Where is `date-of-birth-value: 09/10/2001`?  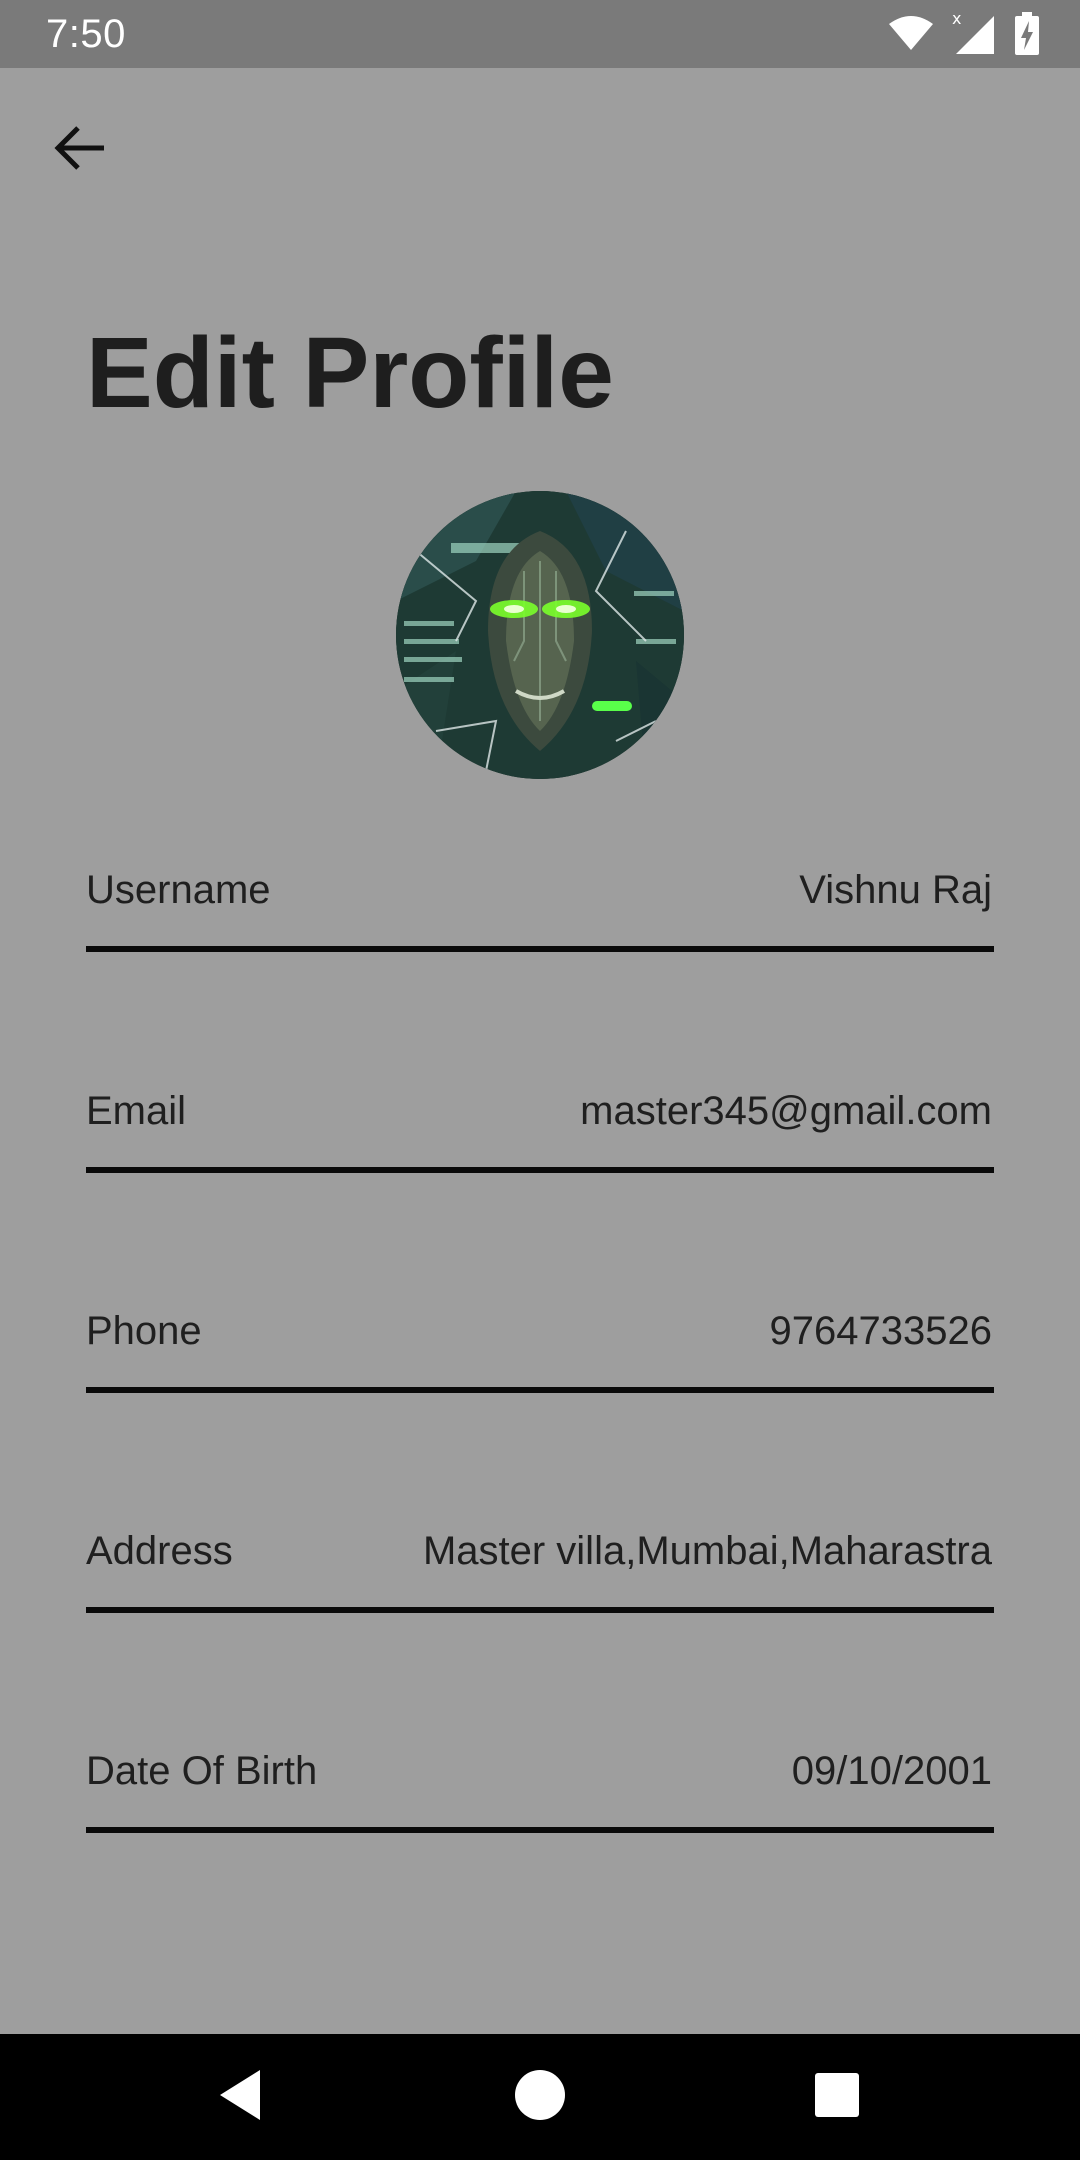 date-of-birth-value: 09/10/2001 is located at coordinates (892, 1771).